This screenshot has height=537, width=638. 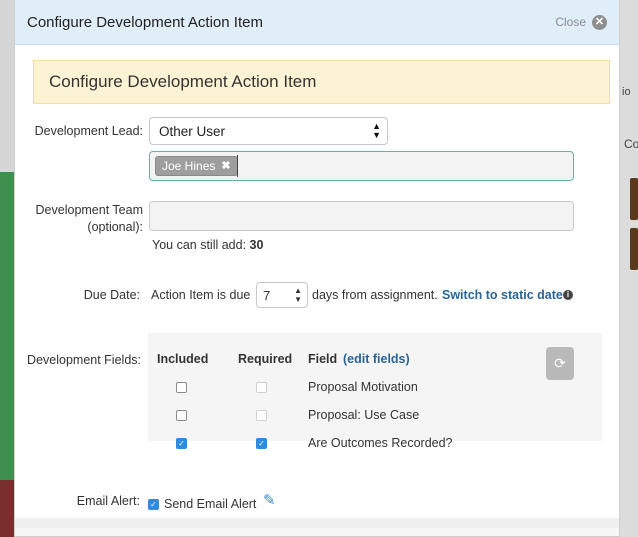 I want to click on text-caret, so click(x=237, y=166).